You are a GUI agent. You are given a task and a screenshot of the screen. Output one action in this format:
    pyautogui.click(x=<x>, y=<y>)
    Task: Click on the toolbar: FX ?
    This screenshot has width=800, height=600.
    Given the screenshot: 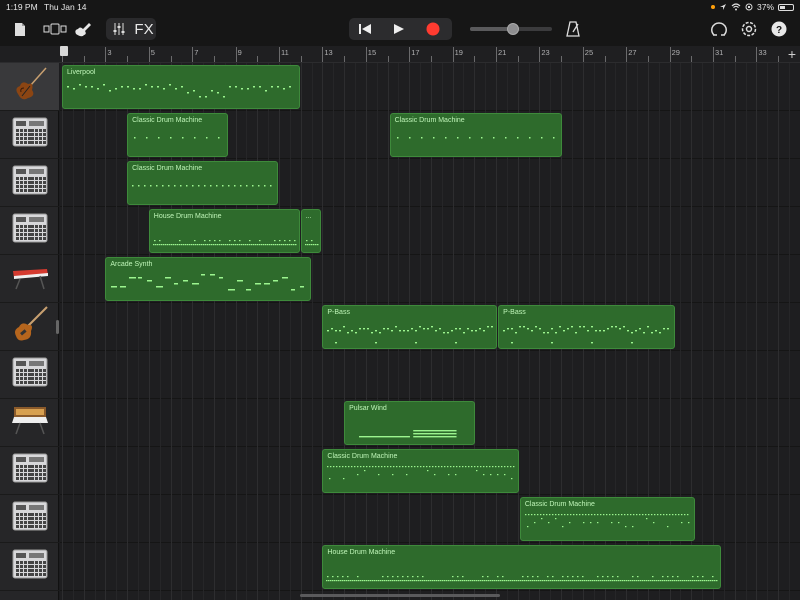 What is the action you would take?
    pyautogui.click(x=400, y=30)
    